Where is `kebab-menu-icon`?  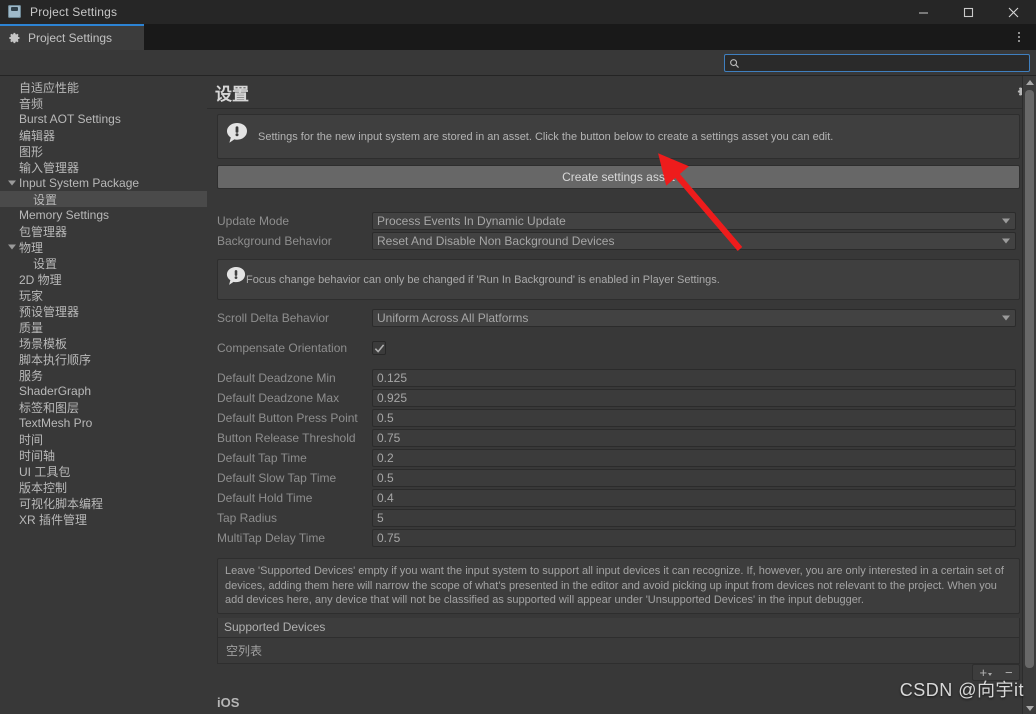
kebab-menu-icon is located at coordinates (1019, 37).